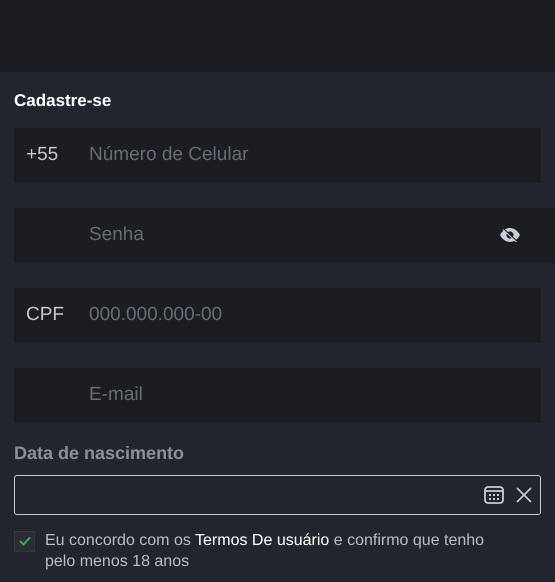 The image size is (555, 582). I want to click on input-field: 000.000.000-00, so click(309, 315).